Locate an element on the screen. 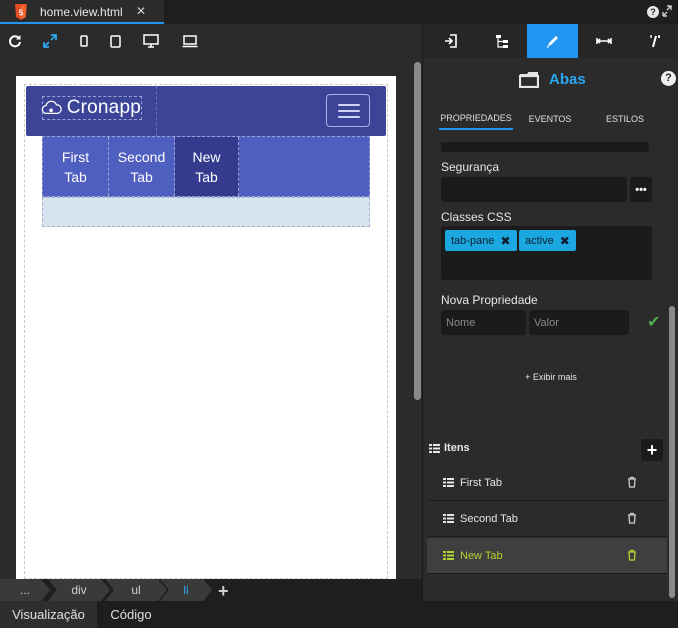  pencil-icon is located at coordinates (552, 41).